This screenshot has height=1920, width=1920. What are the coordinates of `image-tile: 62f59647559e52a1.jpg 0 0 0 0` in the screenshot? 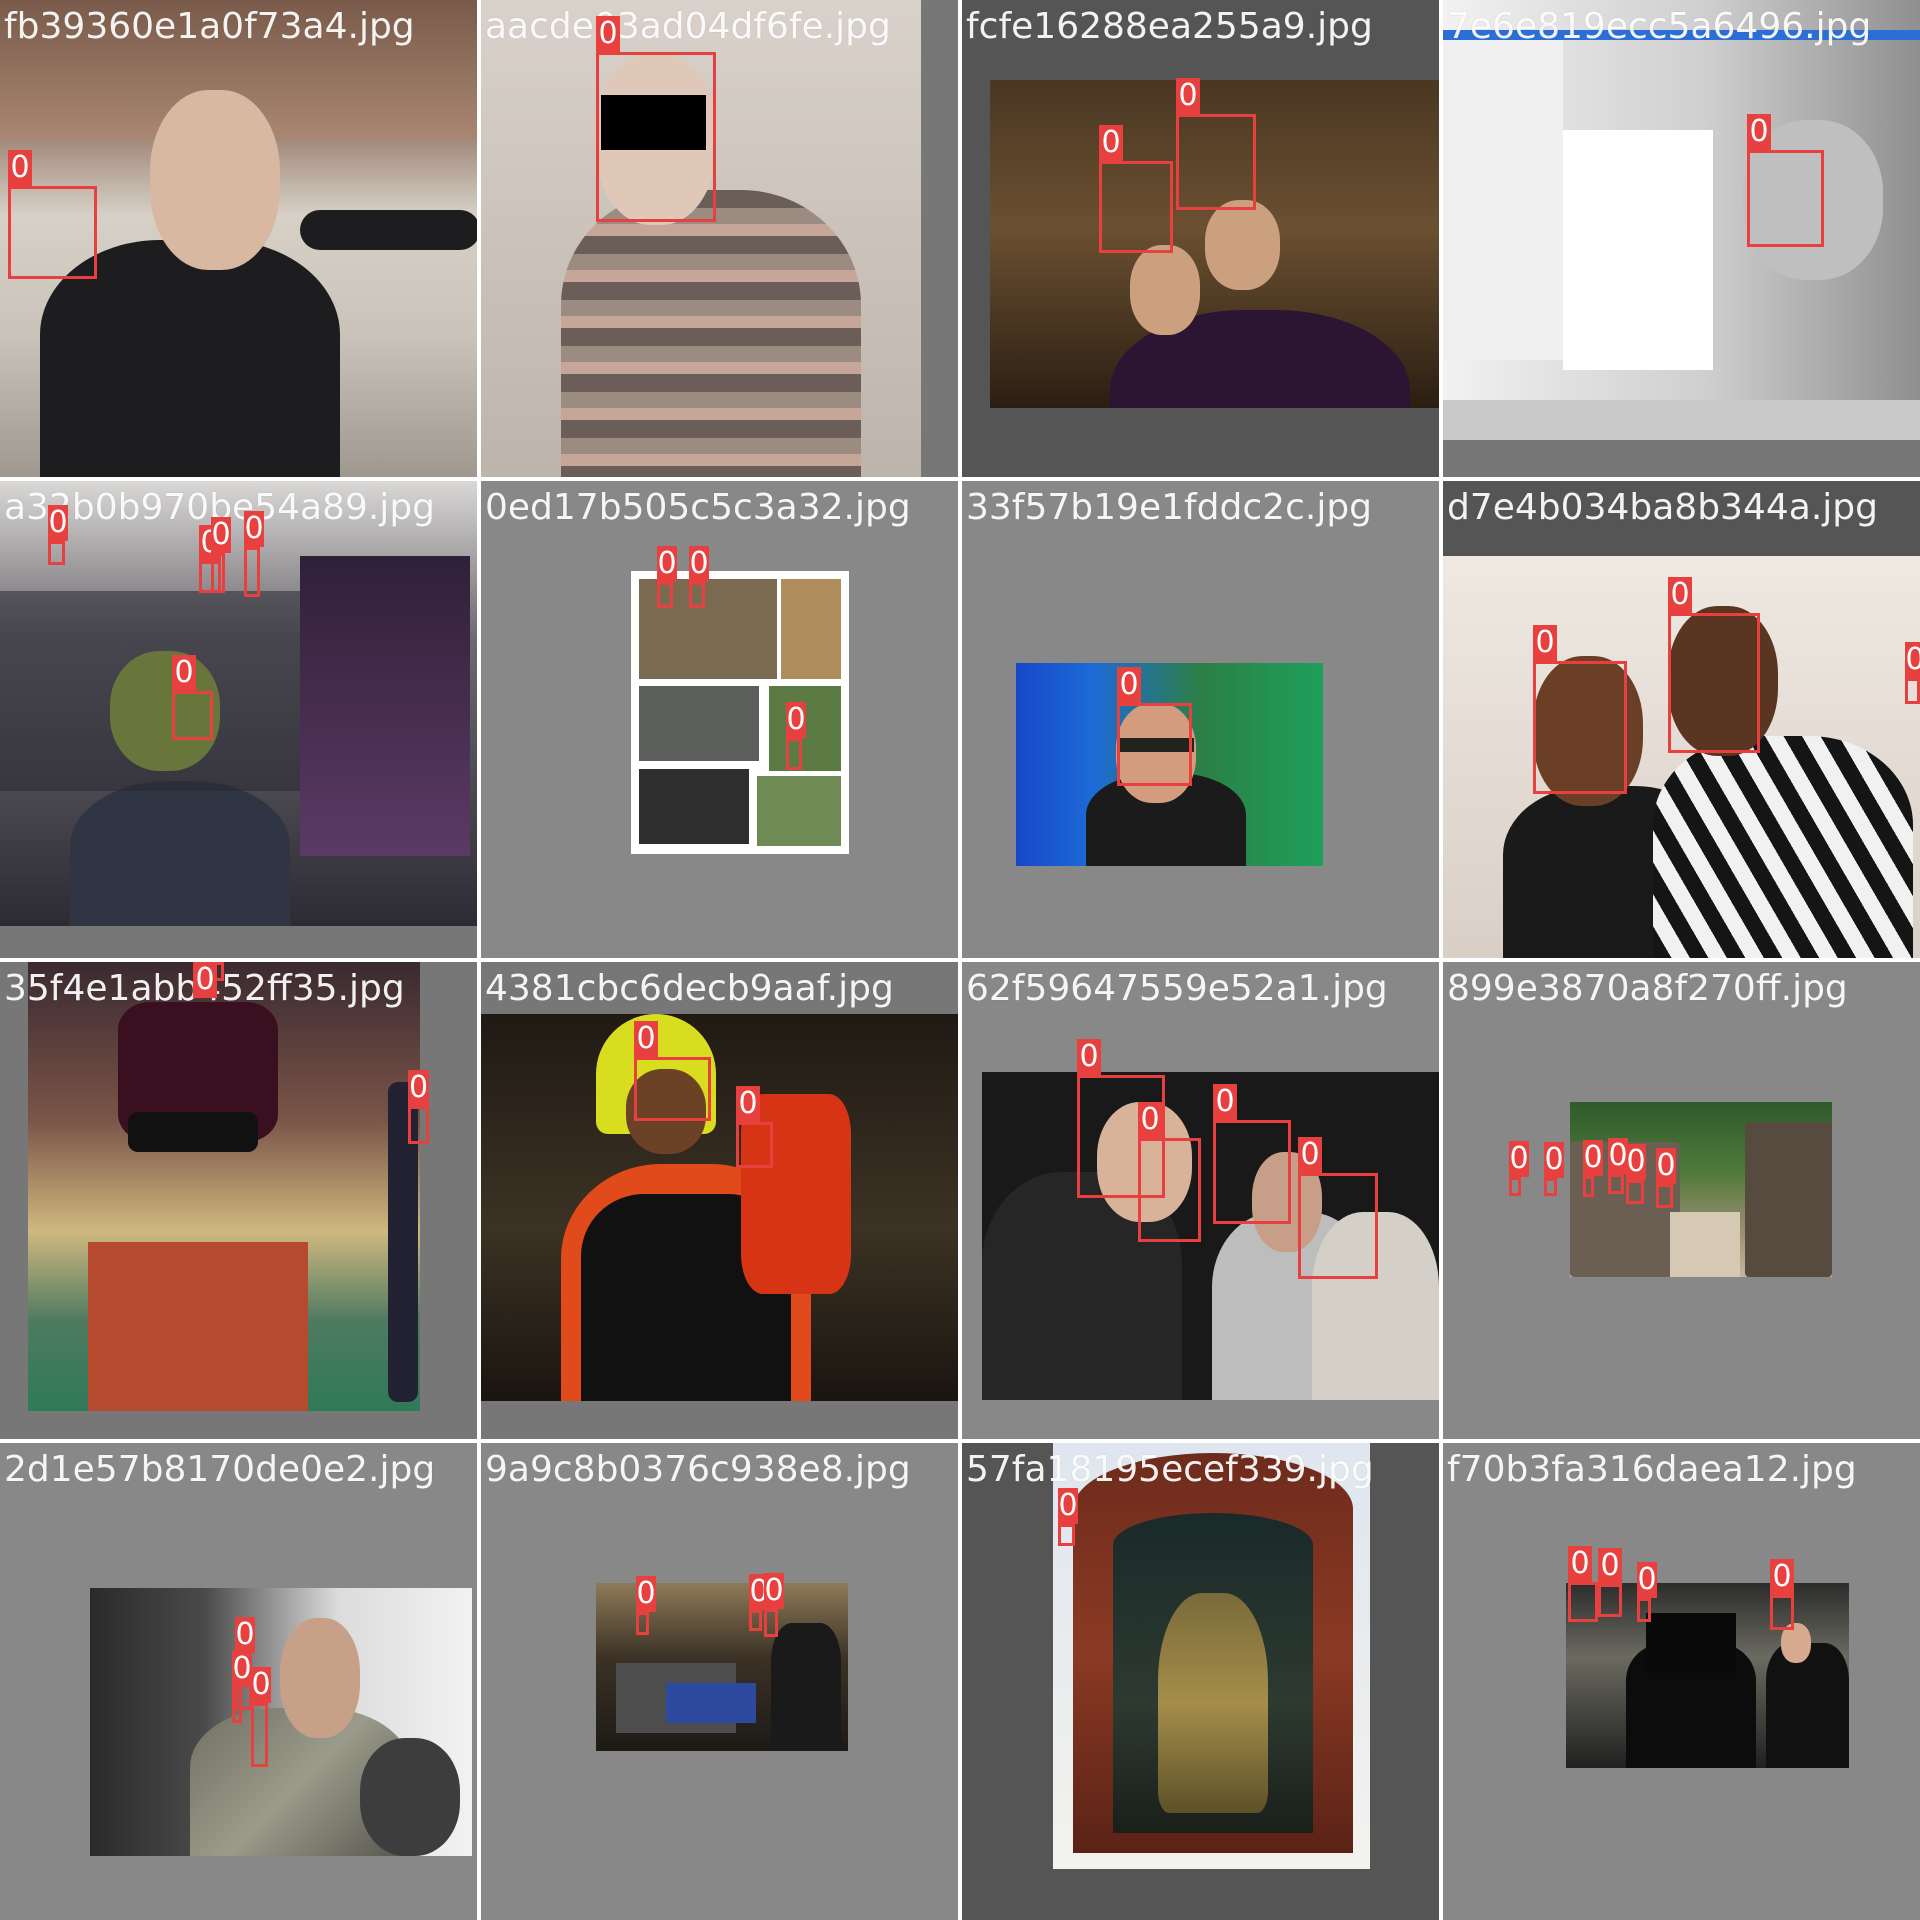 It's located at (1200, 1200).